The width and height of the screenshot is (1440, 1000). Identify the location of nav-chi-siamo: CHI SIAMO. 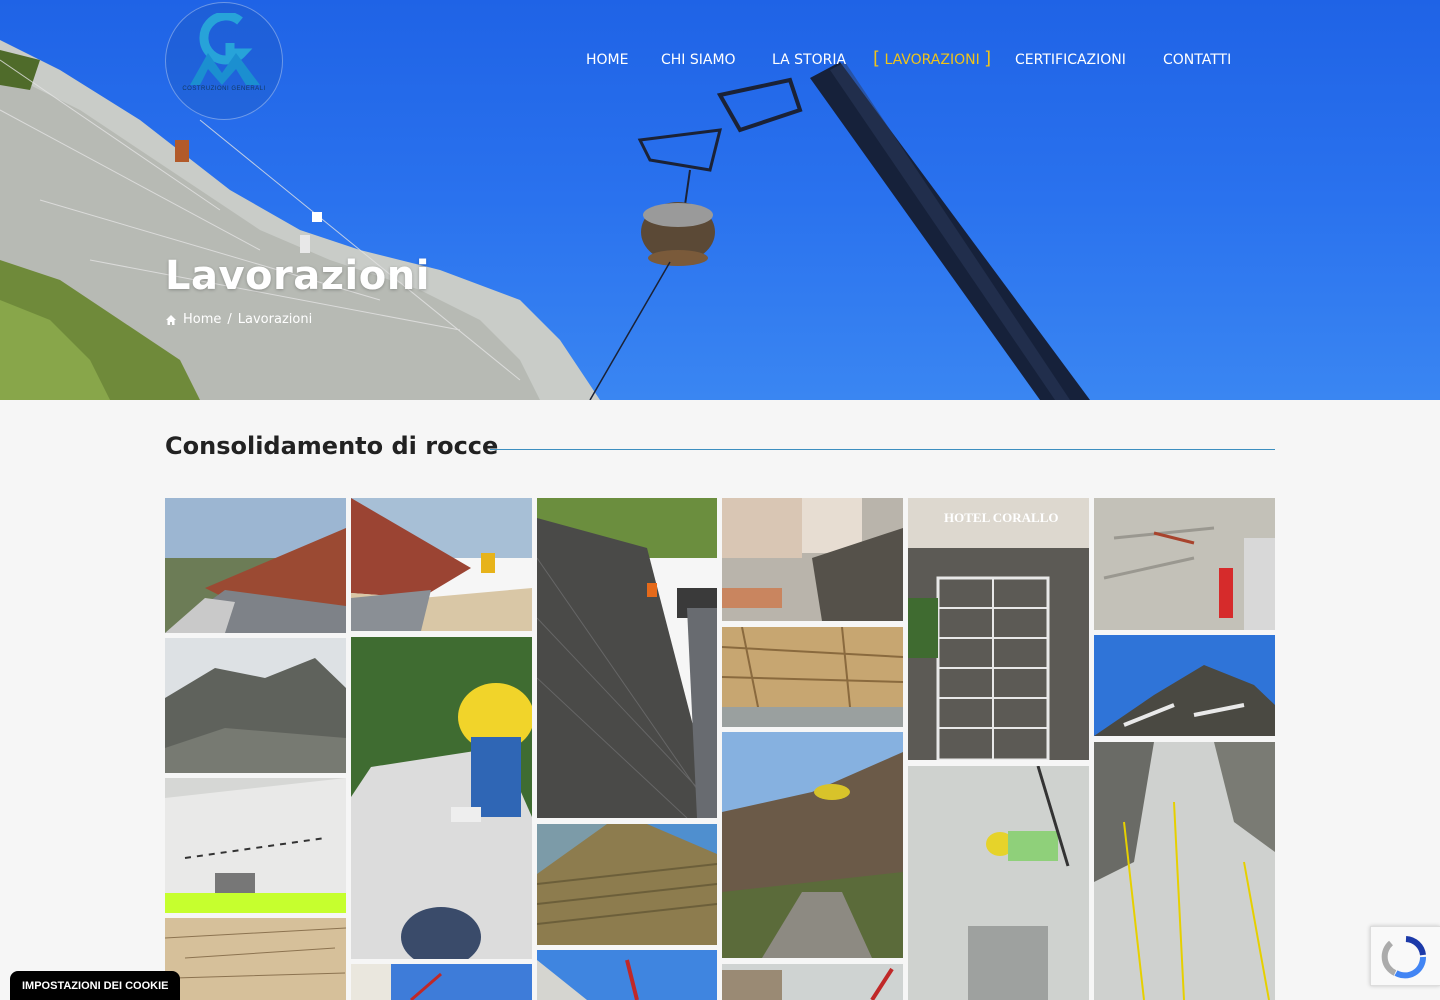
(716, 60).